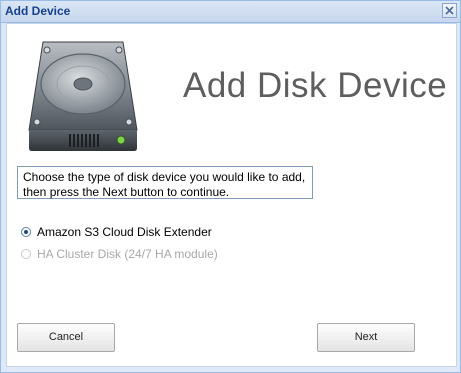 The width and height of the screenshot is (461, 373). I want to click on dialog-title: Add Device, so click(38, 11).